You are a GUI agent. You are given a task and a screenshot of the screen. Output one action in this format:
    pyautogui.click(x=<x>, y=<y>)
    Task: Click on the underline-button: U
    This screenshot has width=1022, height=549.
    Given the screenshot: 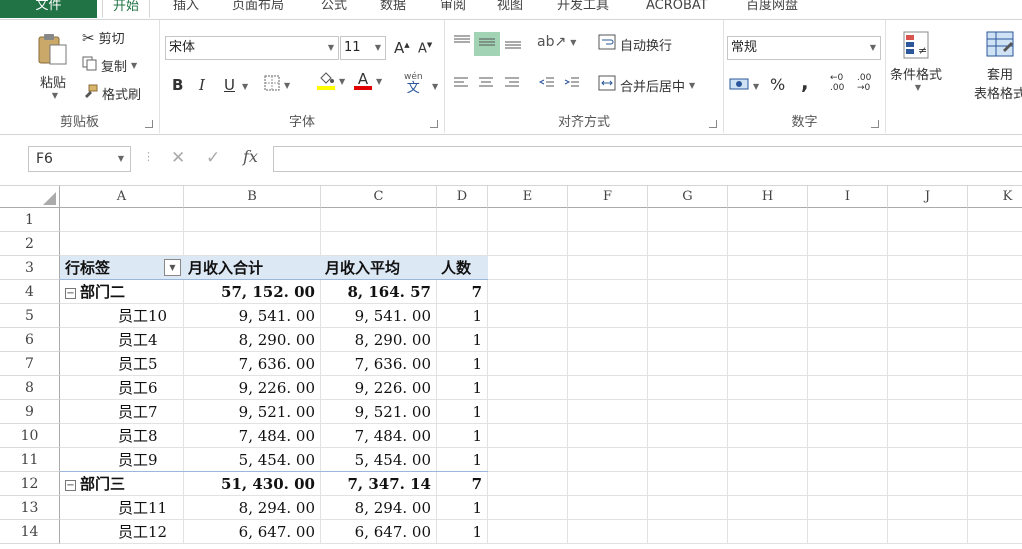 What is the action you would take?
    pyautogui.click(x=229, y=85)
    